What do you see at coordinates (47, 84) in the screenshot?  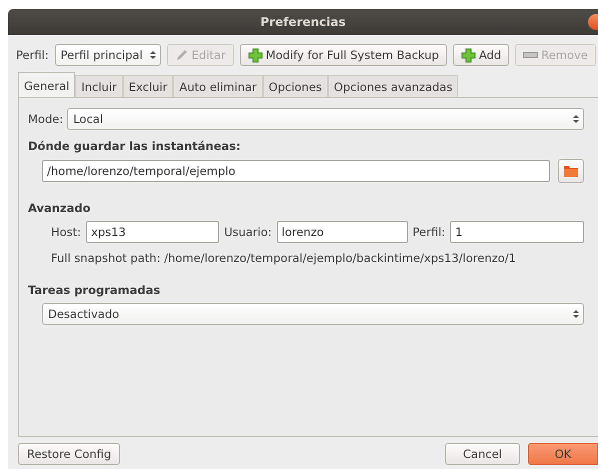 I see `tab: General` at bounding box center [47, 84].